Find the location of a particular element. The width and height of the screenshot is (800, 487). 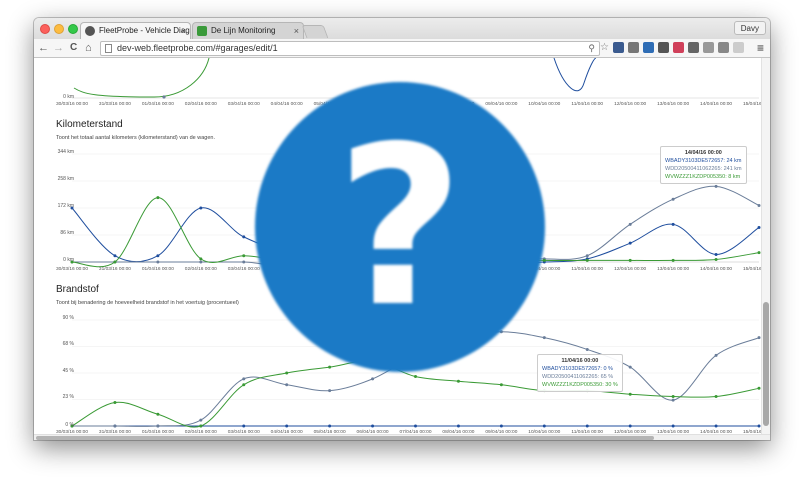

top-chart-y-tick: 0 km is located at coordinates (68, 97).